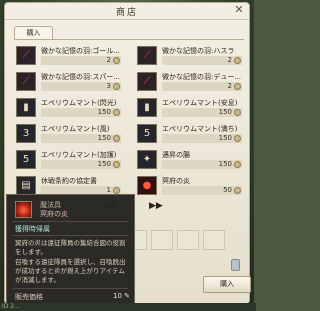 Image resolution: width=320 pixels, height=311 pixels. I want to click on price-bar: 50, so click(202, 190).